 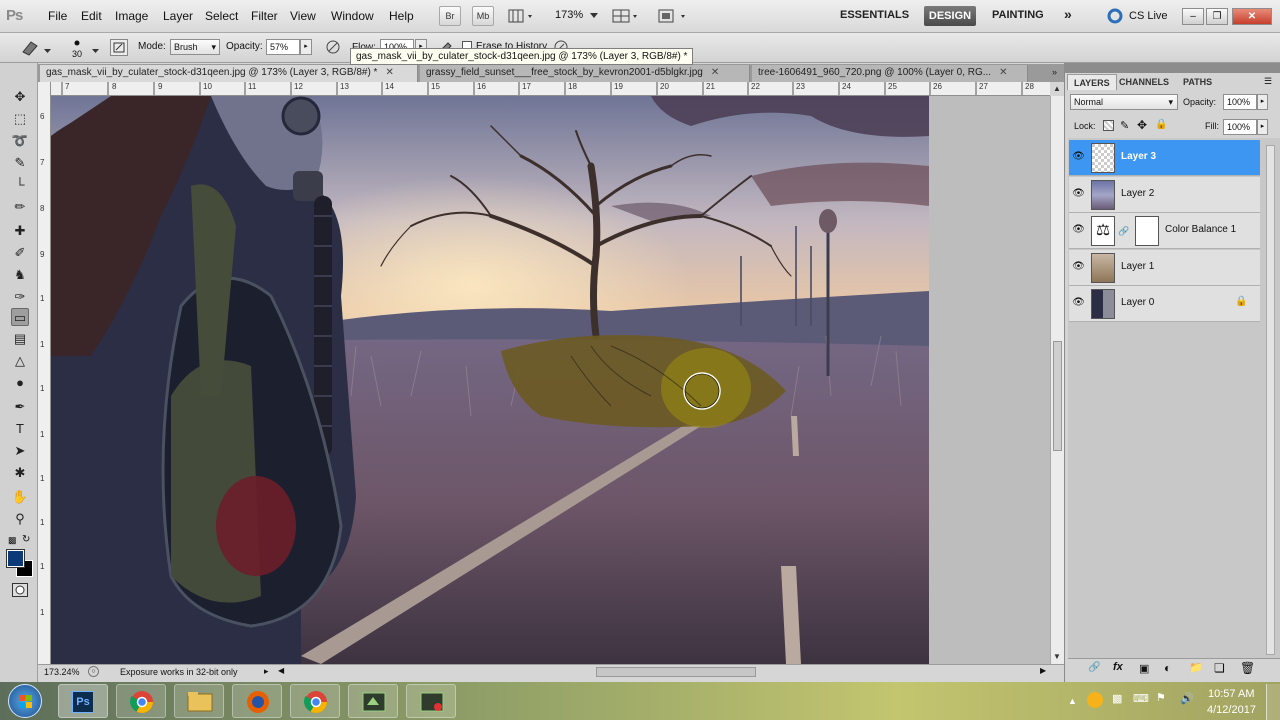 What do you see at coordinates (1240, 102) in the screenshot?
I see `layer-opacity-input: 100%` at bounding box center [1240, 102].